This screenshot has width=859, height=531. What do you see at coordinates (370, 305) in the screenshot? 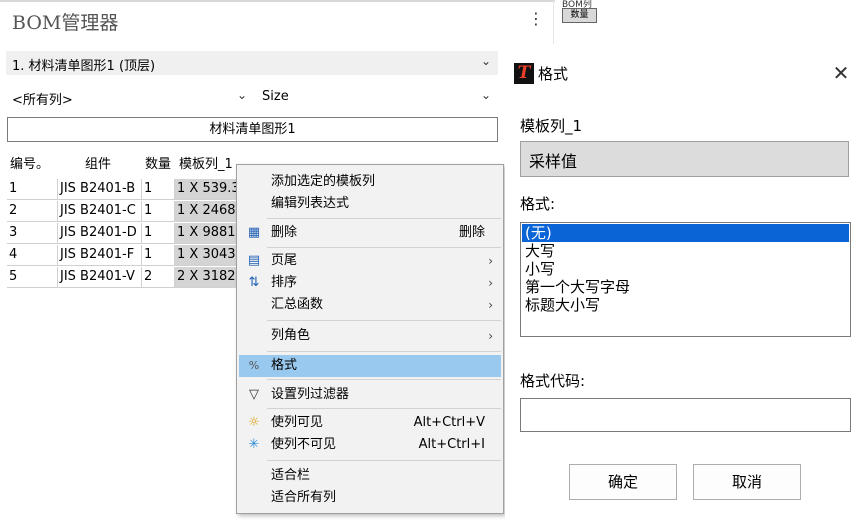
I see `menu-item-aggregate: 汇总函数 ›` at bounding box center [370, 305].